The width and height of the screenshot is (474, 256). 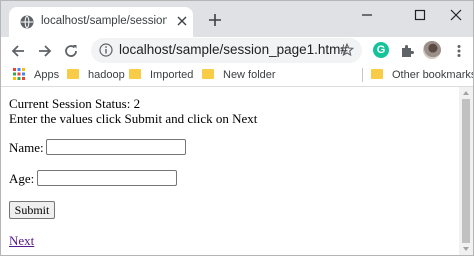 What do you see at coordinates (22, 178) in the screenshot?
I see `age-label: Age:` at bounding box center [22, 178].